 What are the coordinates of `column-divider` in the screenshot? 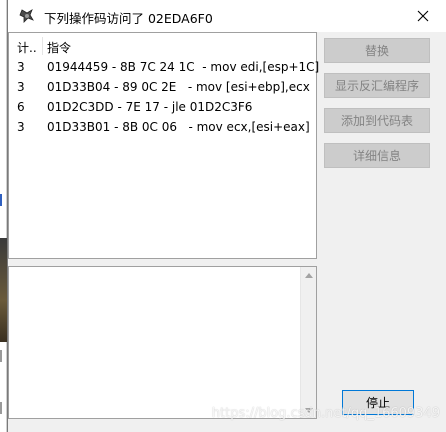 It's located at (42, 46).